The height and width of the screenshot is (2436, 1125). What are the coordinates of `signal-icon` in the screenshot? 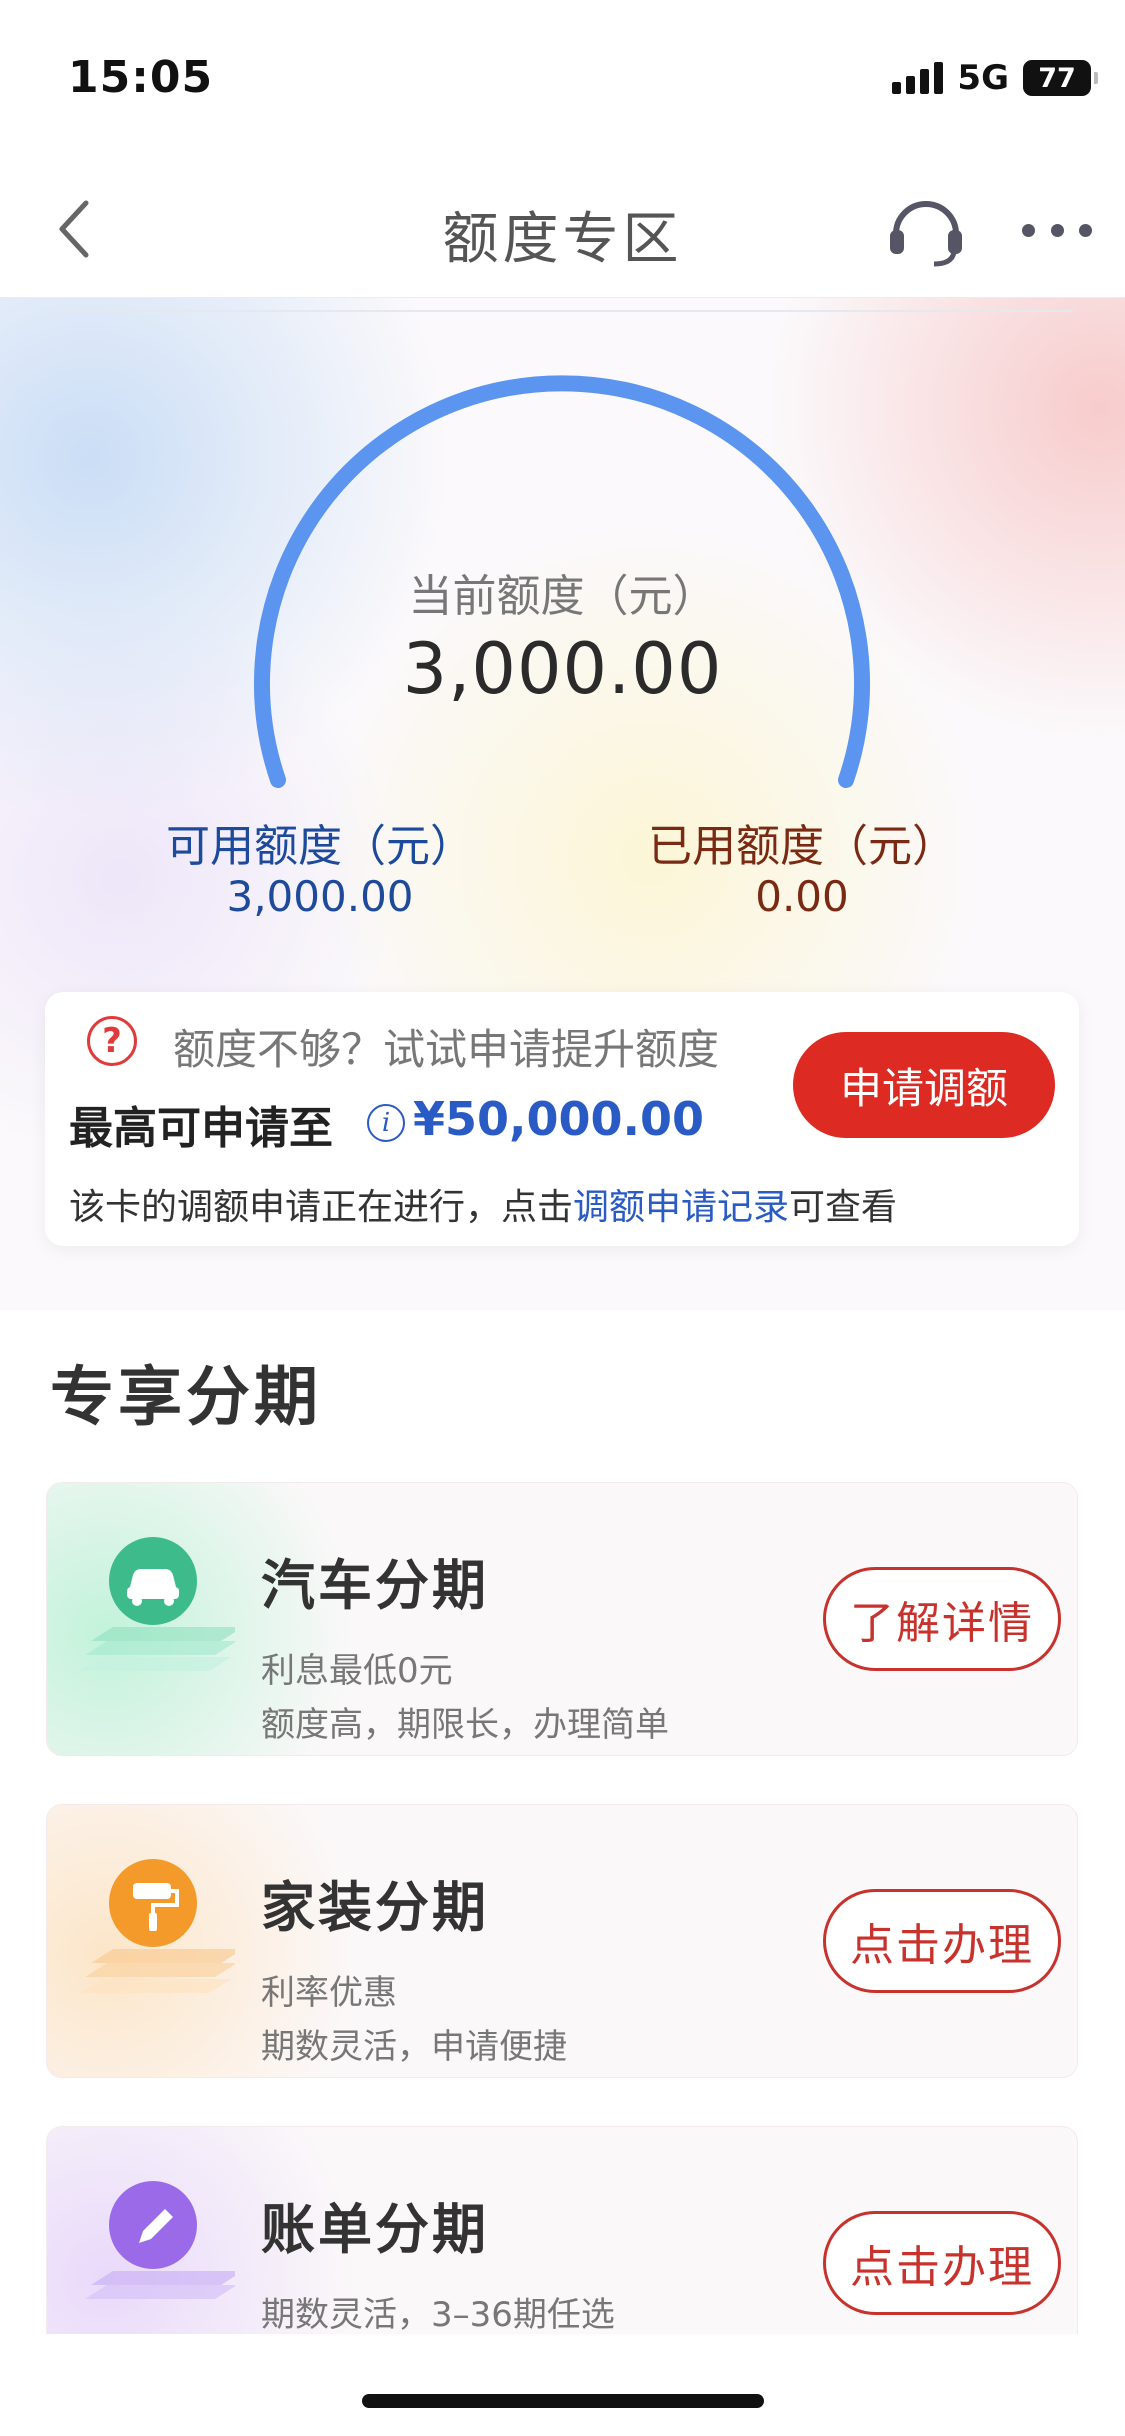 It's located at (918, 78).